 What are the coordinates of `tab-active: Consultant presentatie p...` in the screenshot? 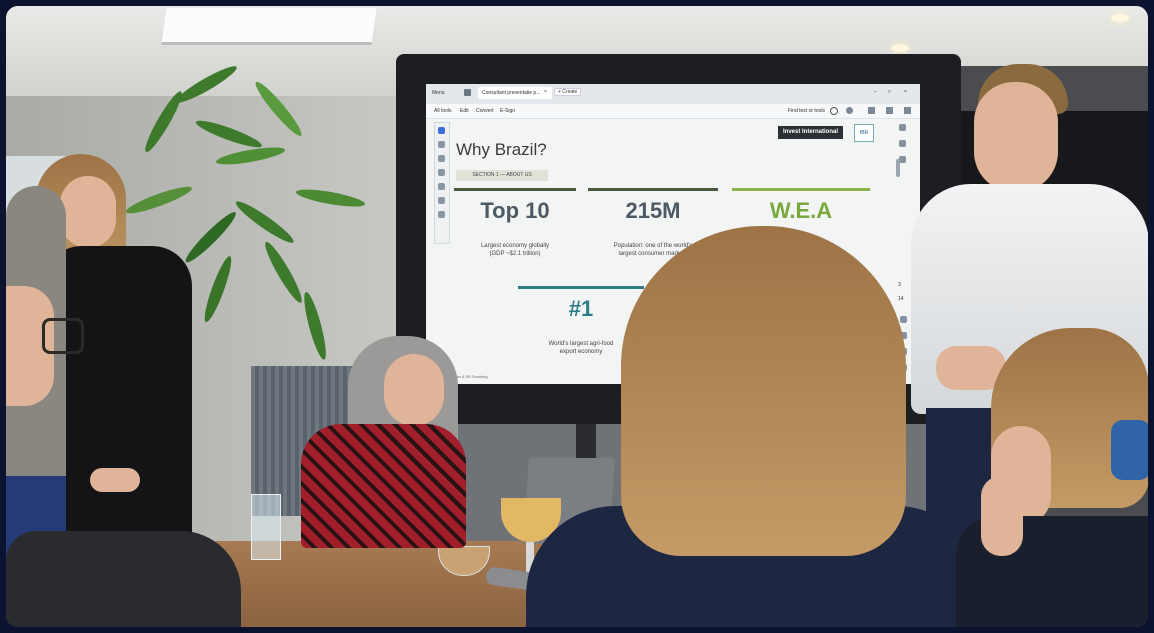 It's located at (515, 93).